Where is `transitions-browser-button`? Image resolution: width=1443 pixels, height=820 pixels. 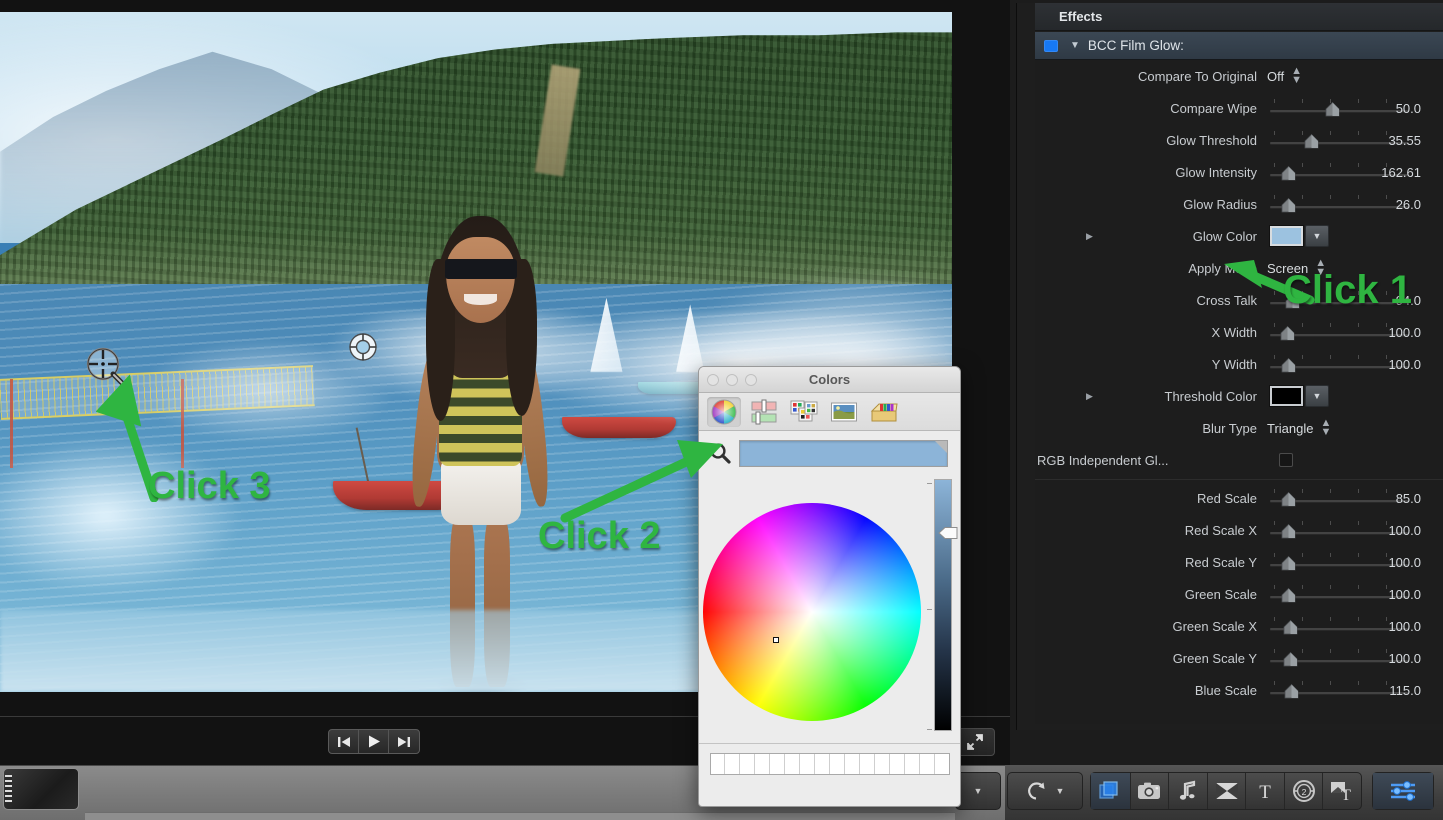
transitions-browser-button is located at coordinates (1227, 791).